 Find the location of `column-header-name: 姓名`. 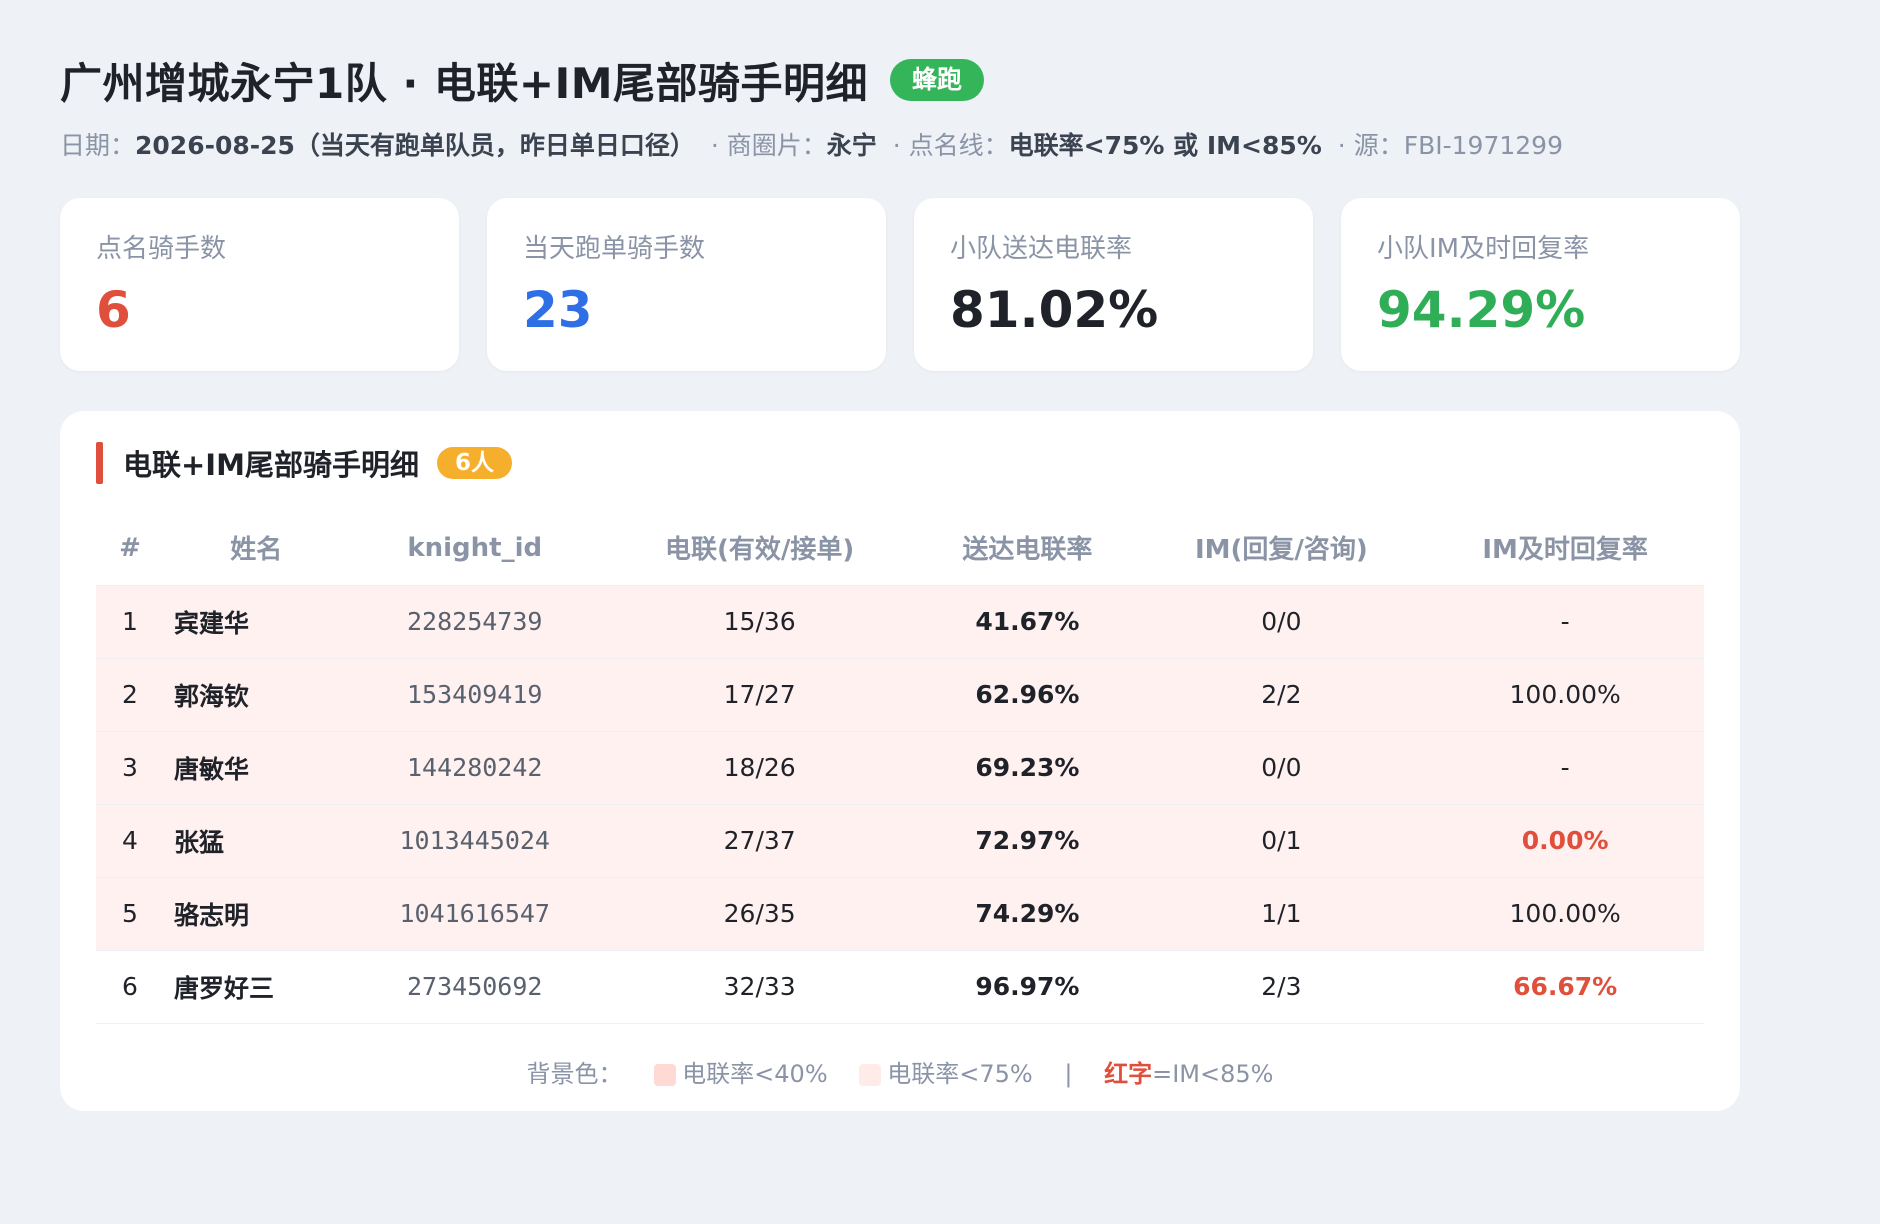

column-header-name: 姓名 is located at coordinates (256, 548).